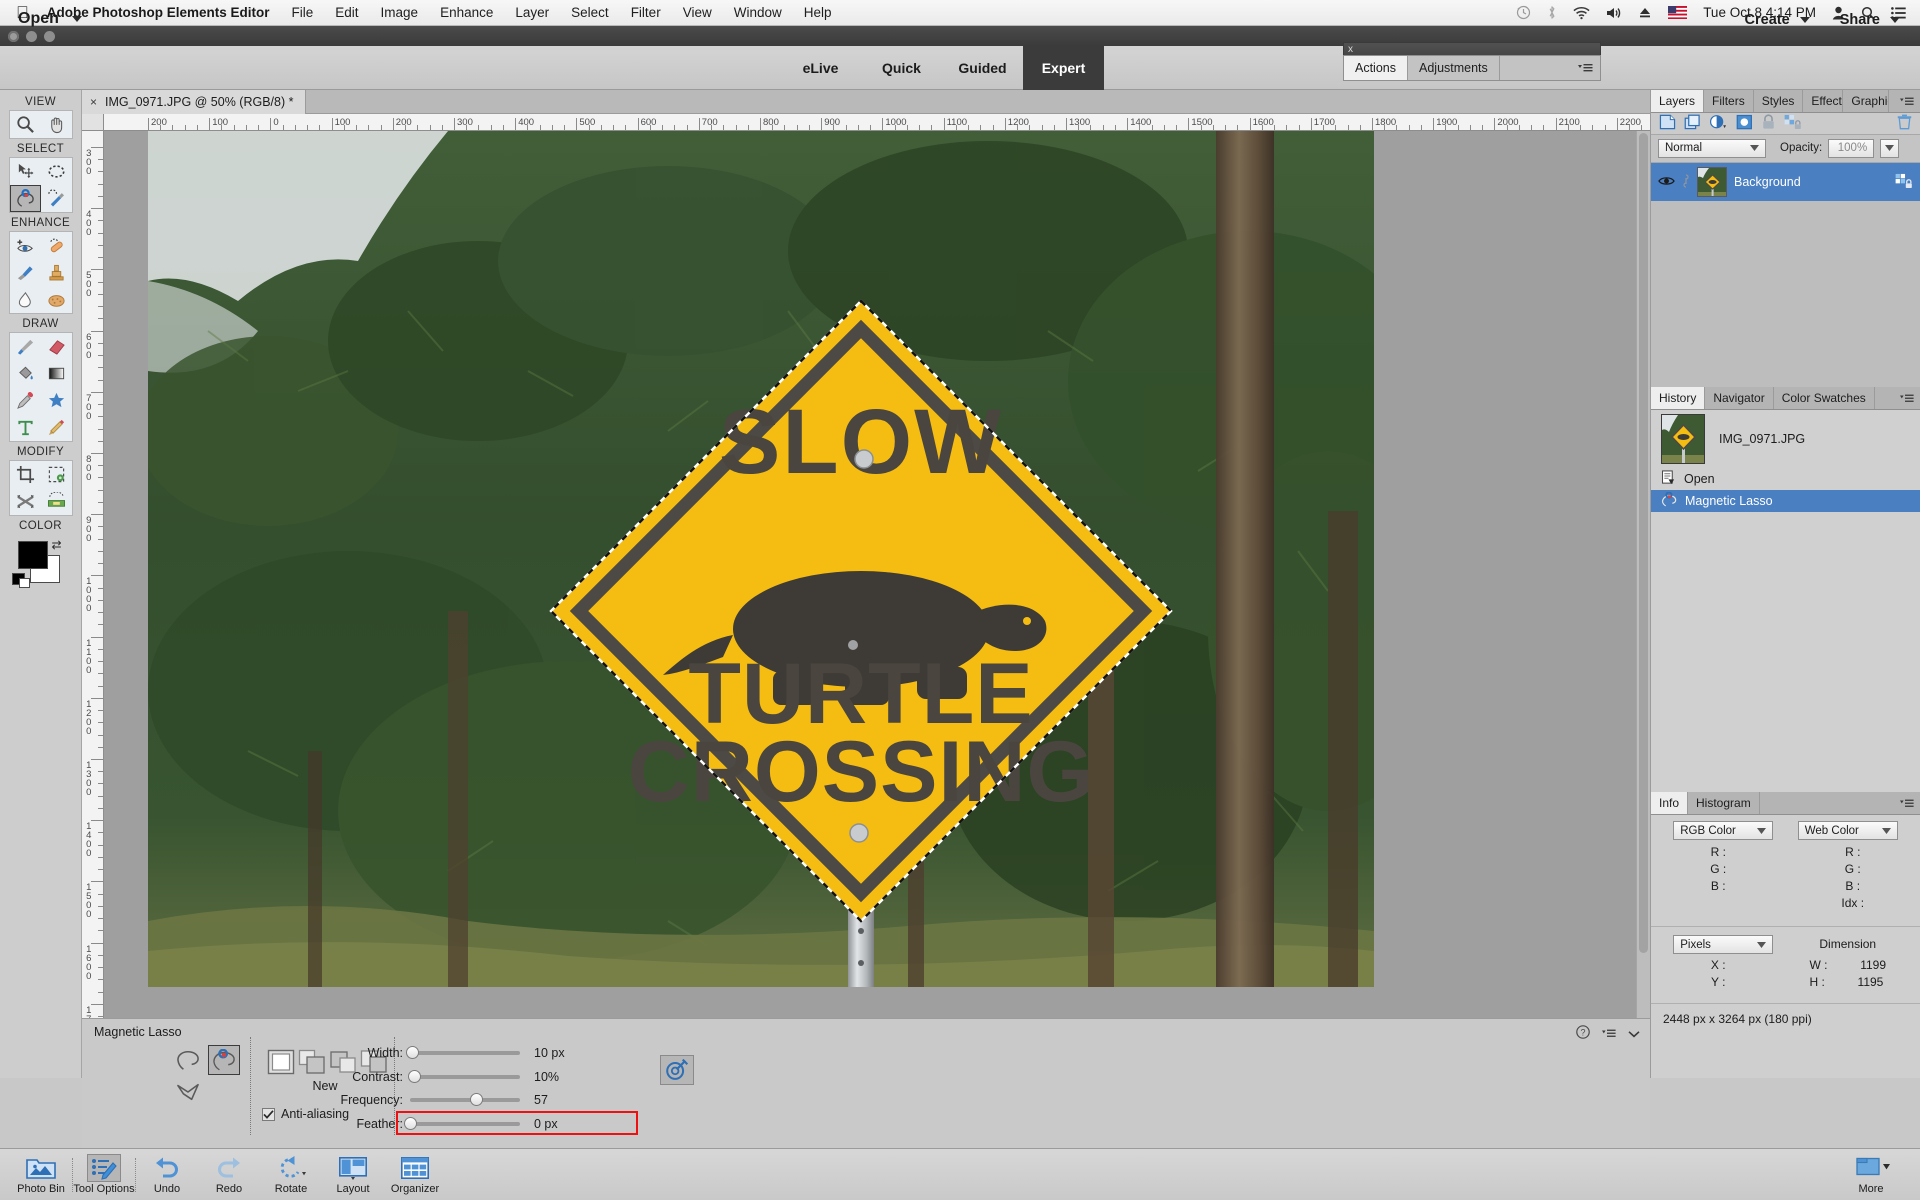 This screenshot has width=1920, height=1200. I want to click on duplicate-layer-icon, so click(1692, 123).